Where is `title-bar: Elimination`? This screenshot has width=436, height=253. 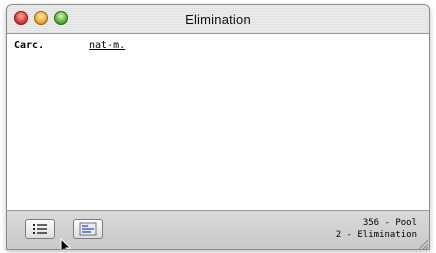
title-bar: Elimination is located at coordinates (218, 19).